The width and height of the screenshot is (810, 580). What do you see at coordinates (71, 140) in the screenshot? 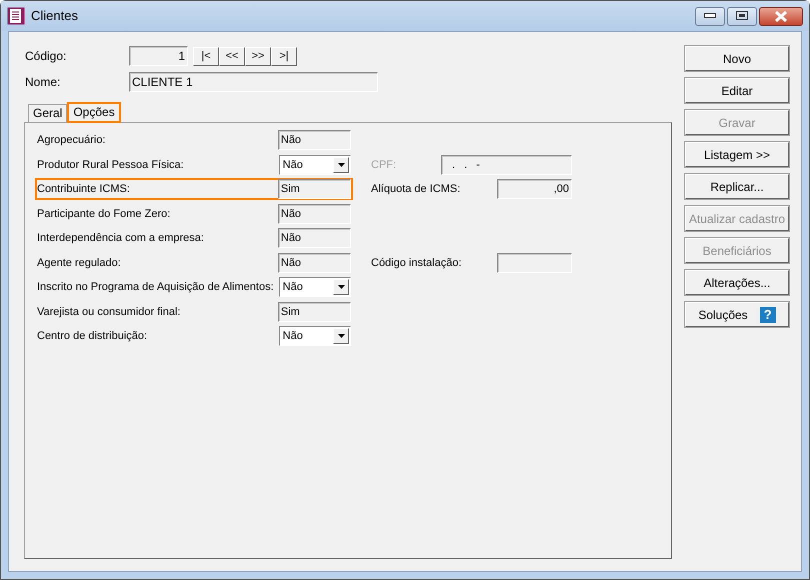
I see `field-label: Agropecuário:` at bounding box center [71, 140].